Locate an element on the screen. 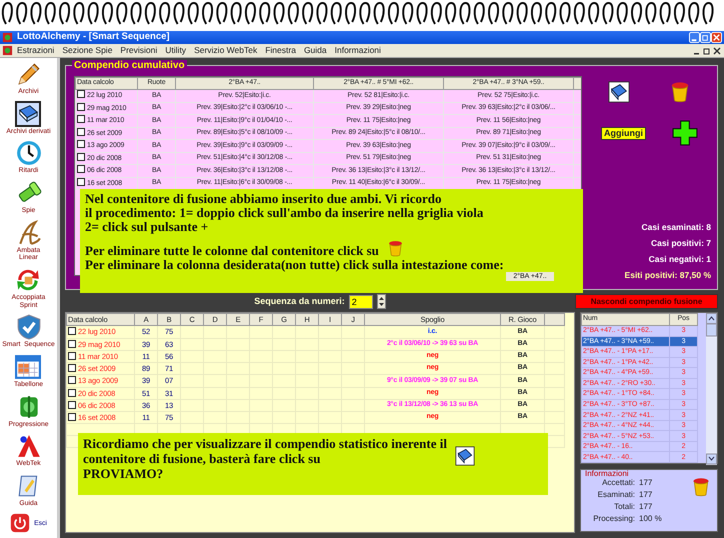 This screenshot has width=724, height=538. pencil-icon is located at coordinates (29, 74).